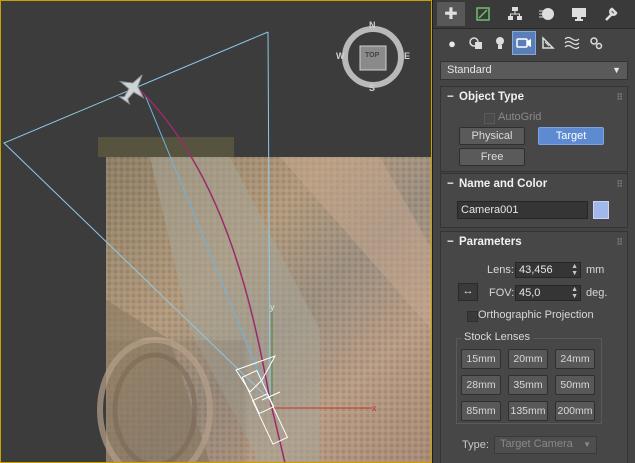  Describe the element at coordinates (492, 136) in the screenshot. I see `physical-button: Physical` at that location.